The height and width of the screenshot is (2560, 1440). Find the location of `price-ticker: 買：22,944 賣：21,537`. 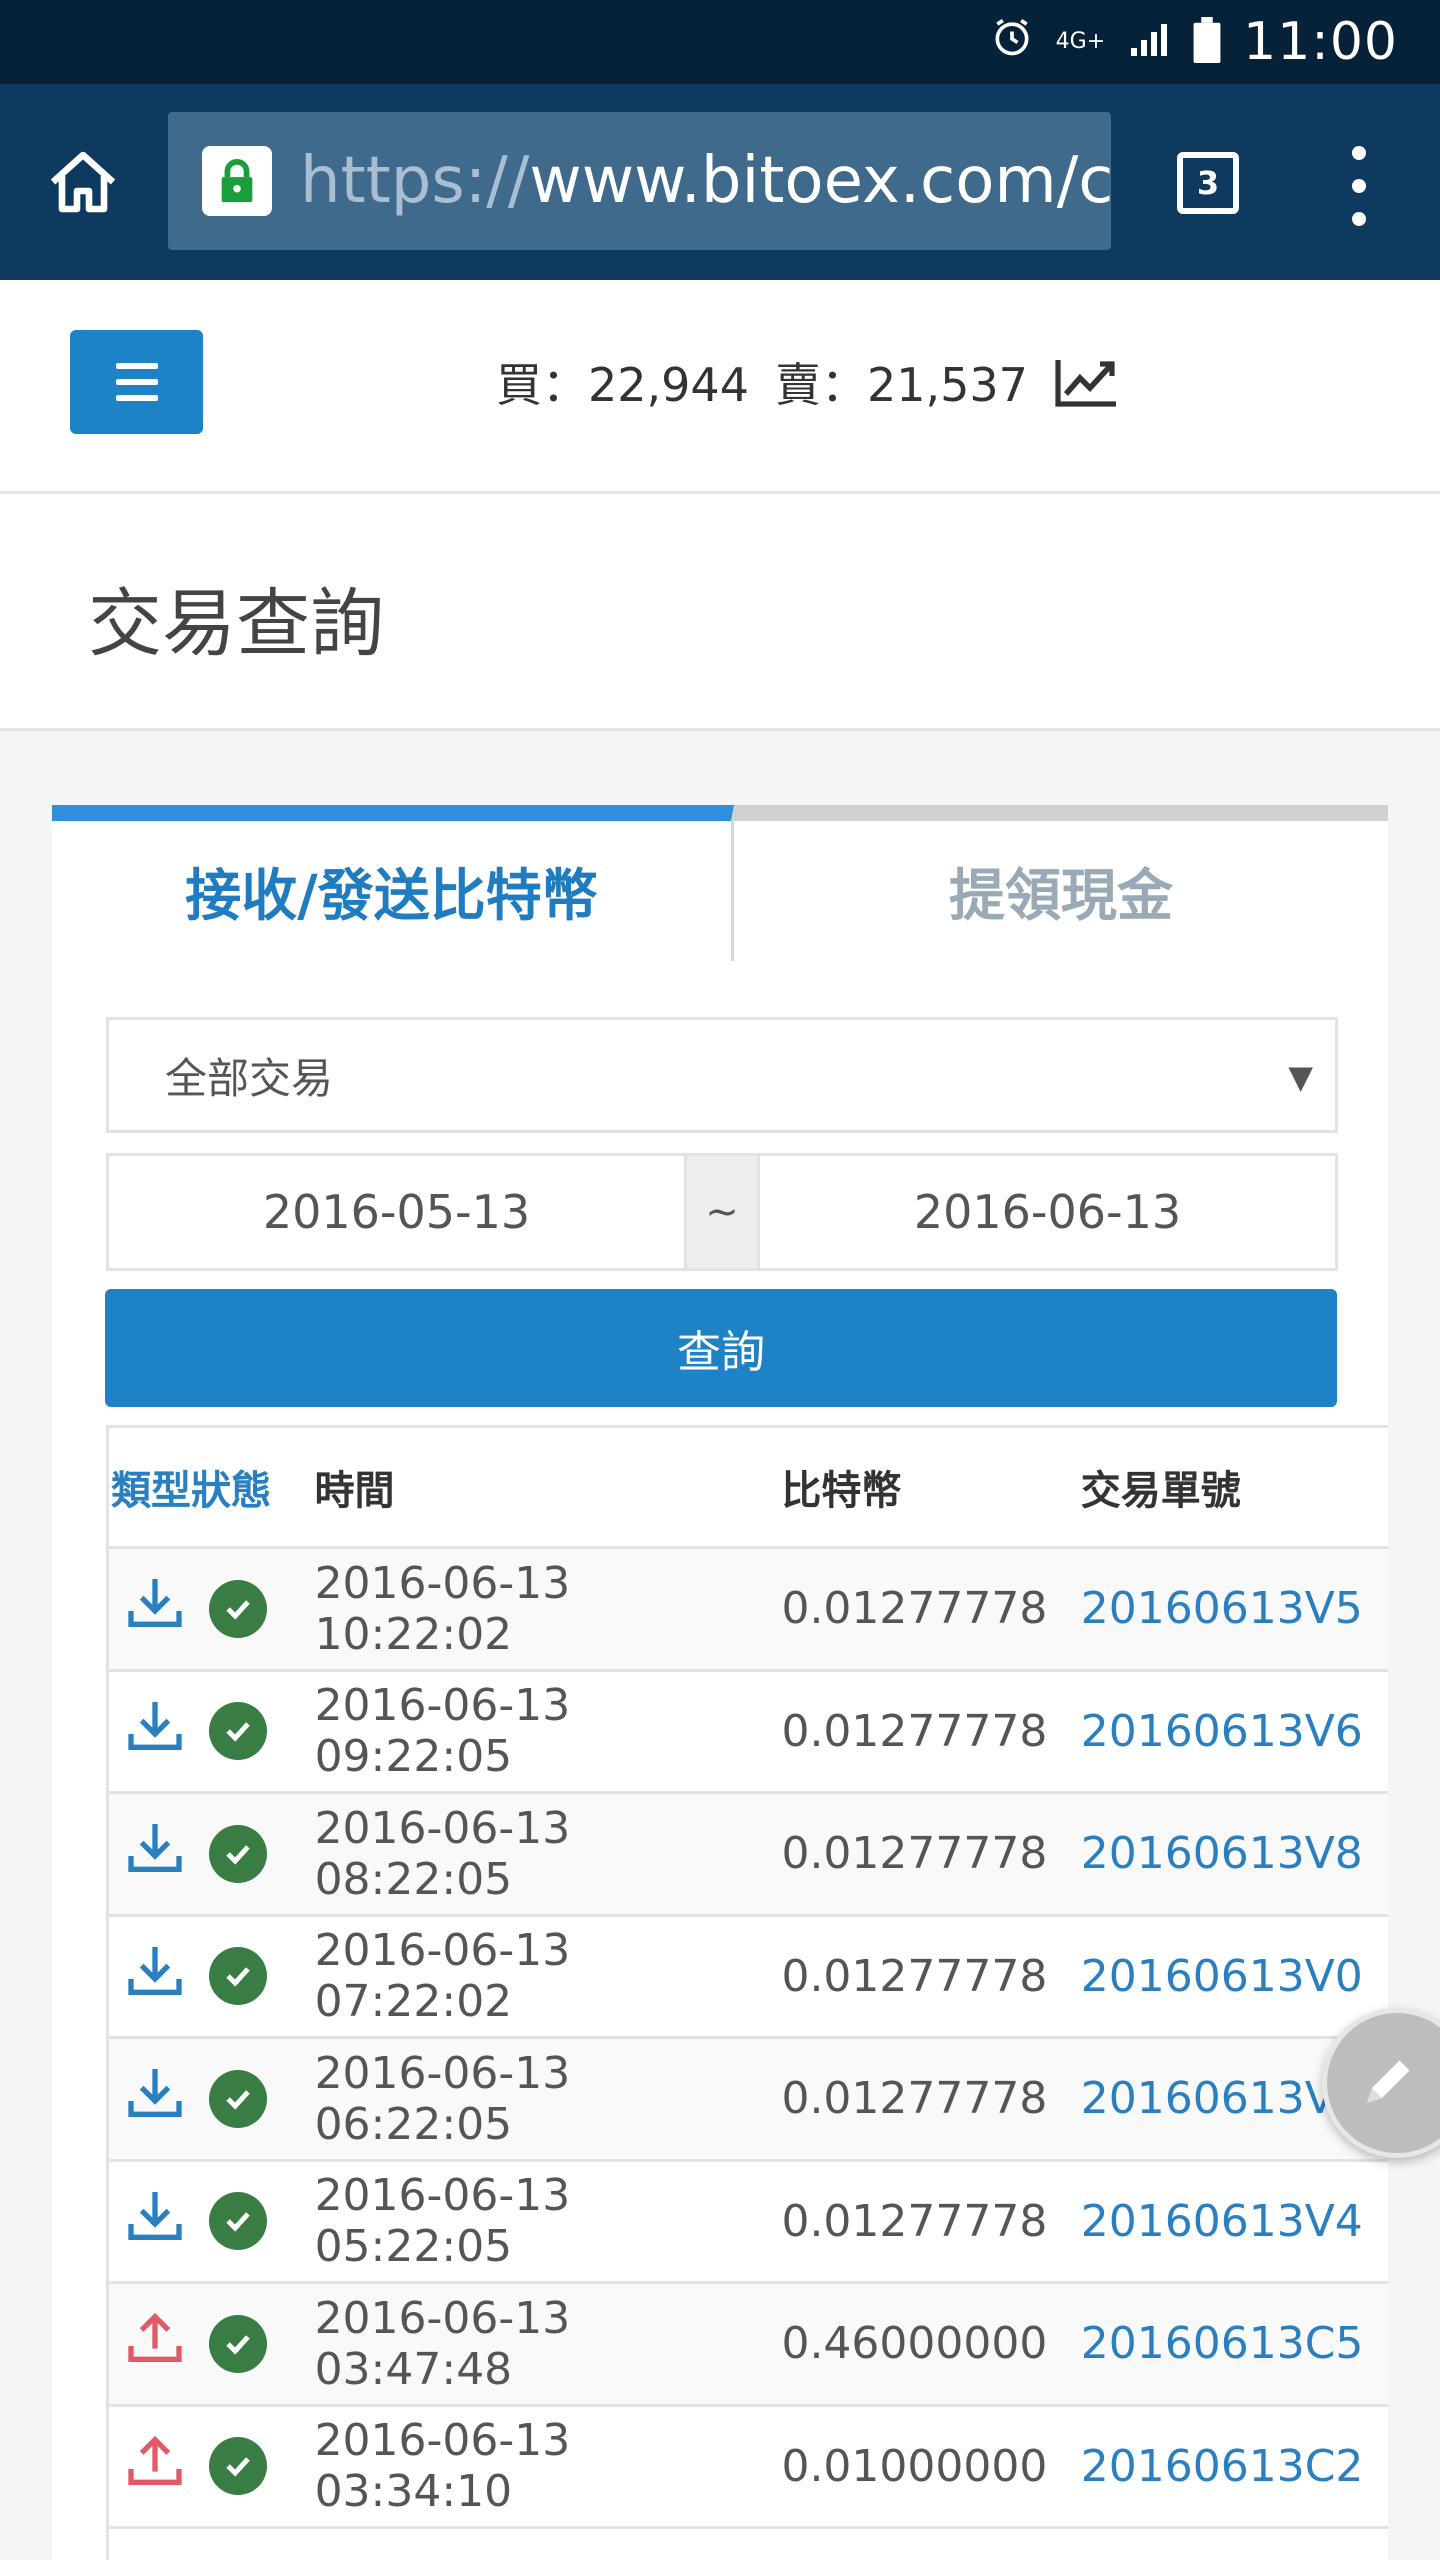

price-ticker: 買：22,944 賣：21,537 is located at coordinates (808, 382).